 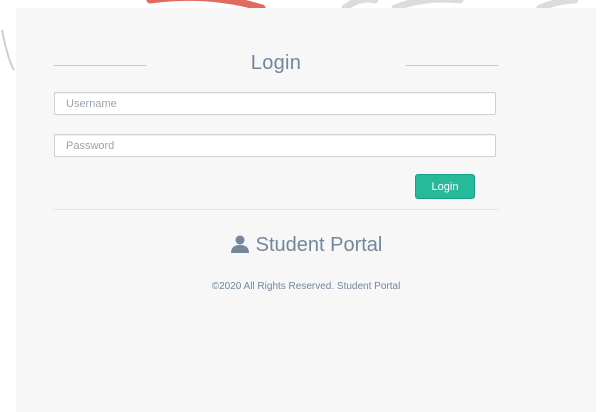 What do you see at coordinates (275, 103) in the screenshot?
I see `username-input` at bounding box center [275, 103].